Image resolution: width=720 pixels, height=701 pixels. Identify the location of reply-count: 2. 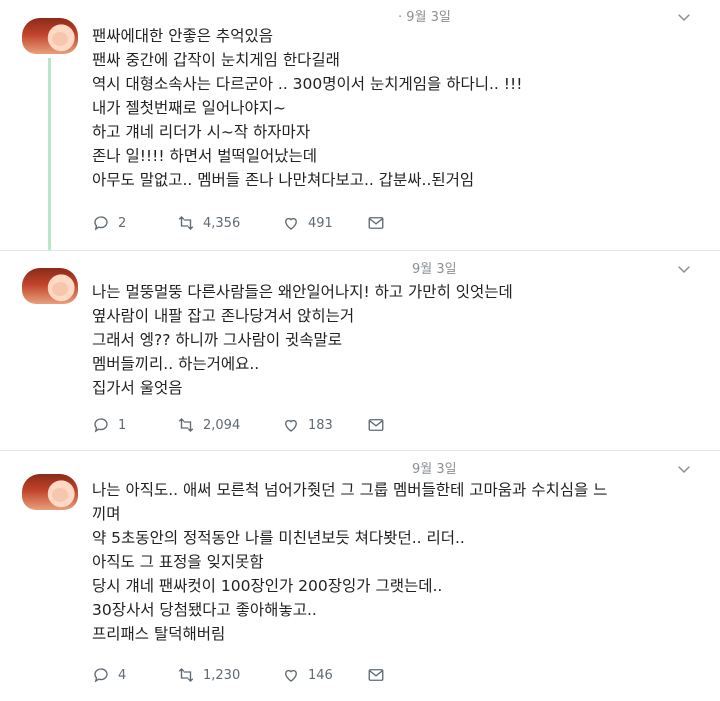
(122, 223).